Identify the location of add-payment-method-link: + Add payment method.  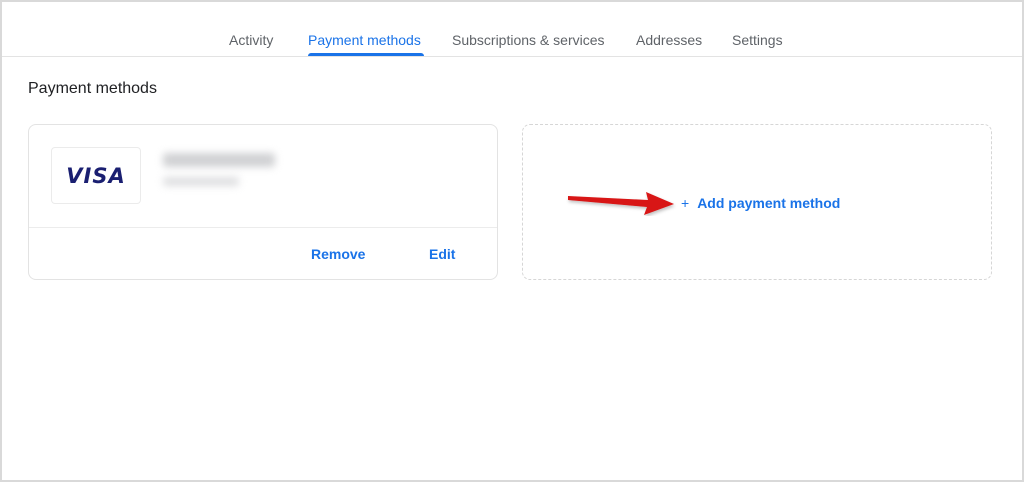
(760, 203).